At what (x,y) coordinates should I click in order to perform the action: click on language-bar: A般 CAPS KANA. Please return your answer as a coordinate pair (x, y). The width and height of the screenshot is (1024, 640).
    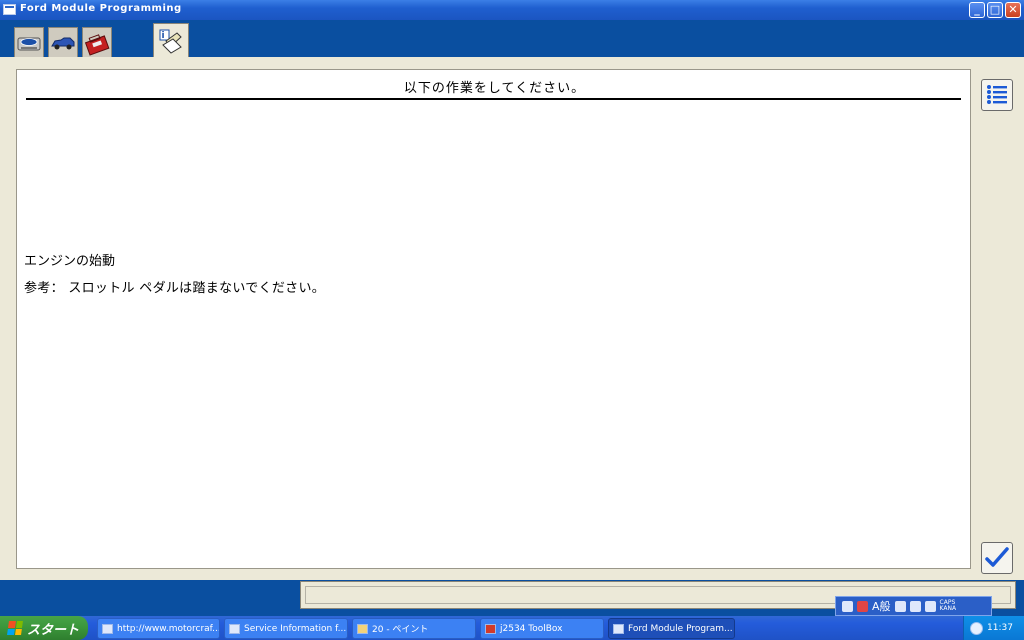
    Looking at the image, I should click on (913, 606).